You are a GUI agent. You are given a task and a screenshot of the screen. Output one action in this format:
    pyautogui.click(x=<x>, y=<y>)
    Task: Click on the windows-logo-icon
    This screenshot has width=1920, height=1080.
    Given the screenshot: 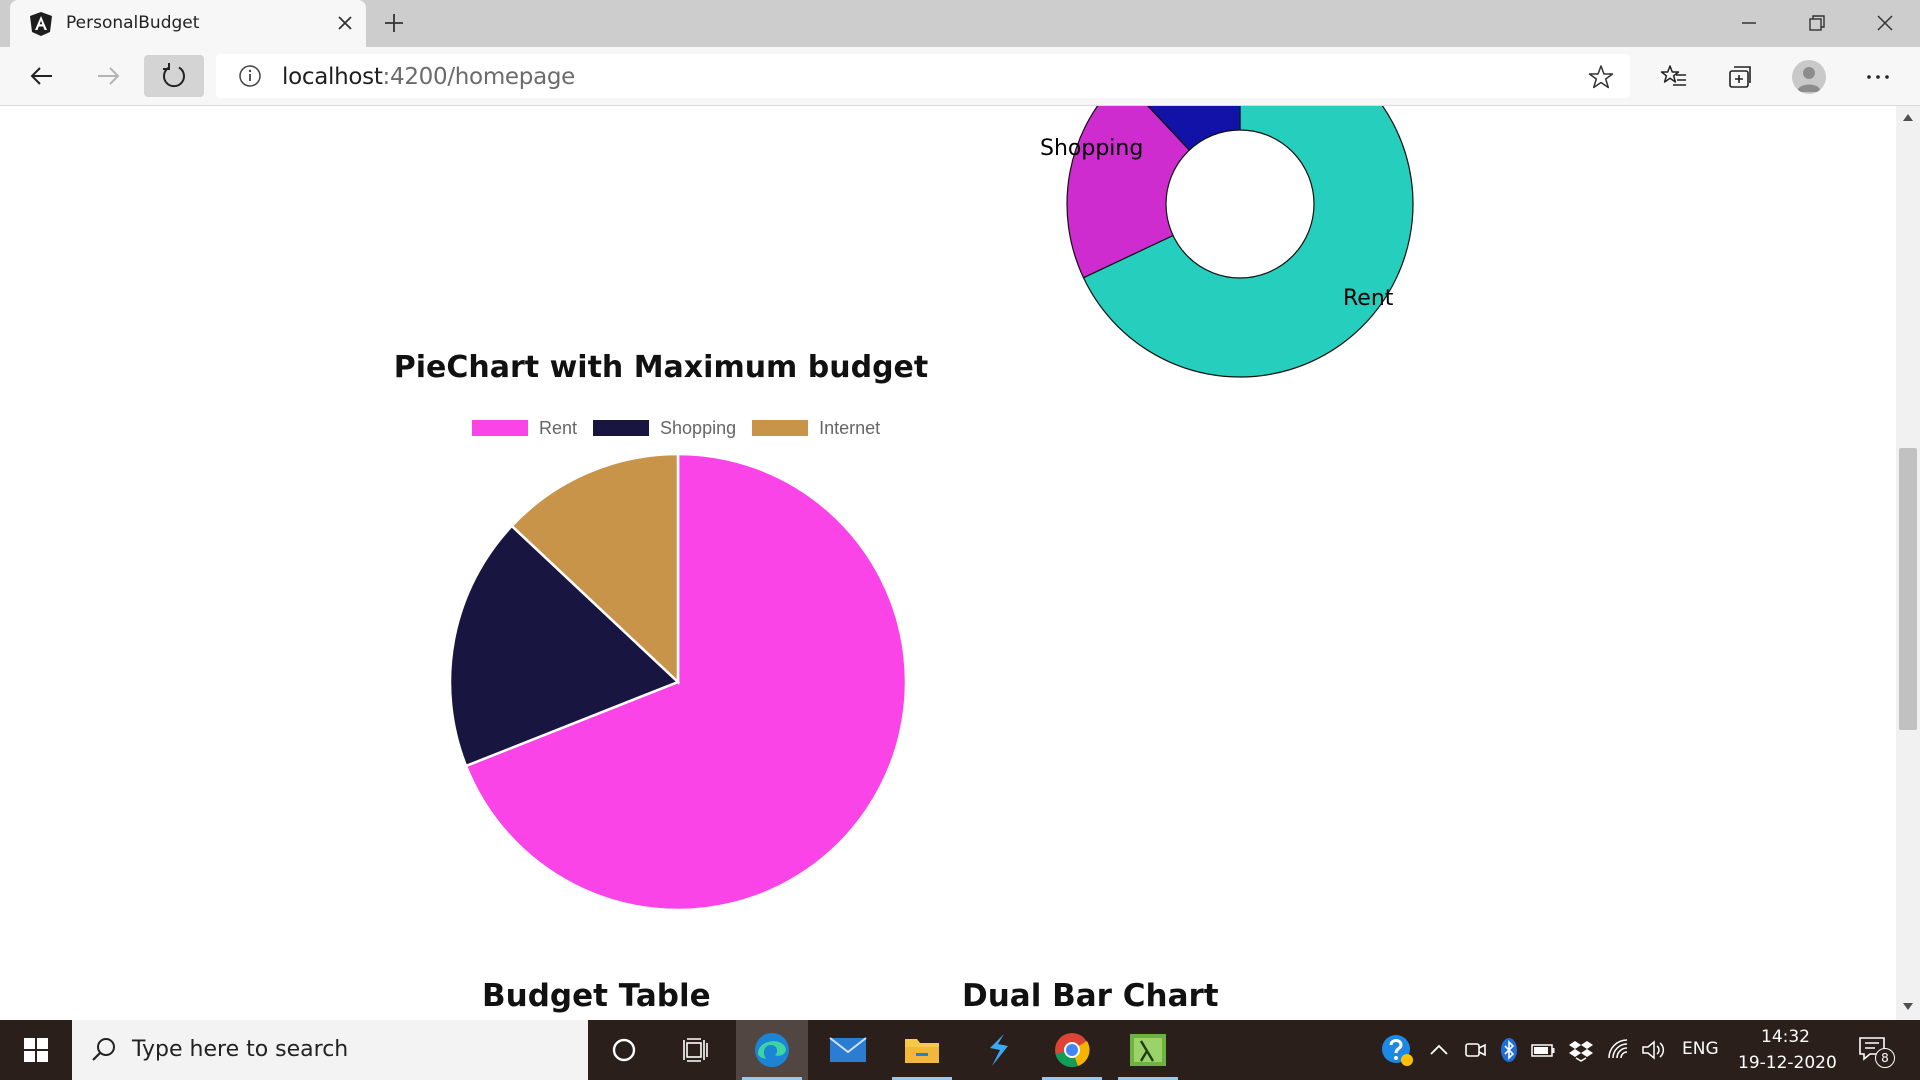 What is the action you would take?
    pyautogui.click(x=36, y=1050)
    